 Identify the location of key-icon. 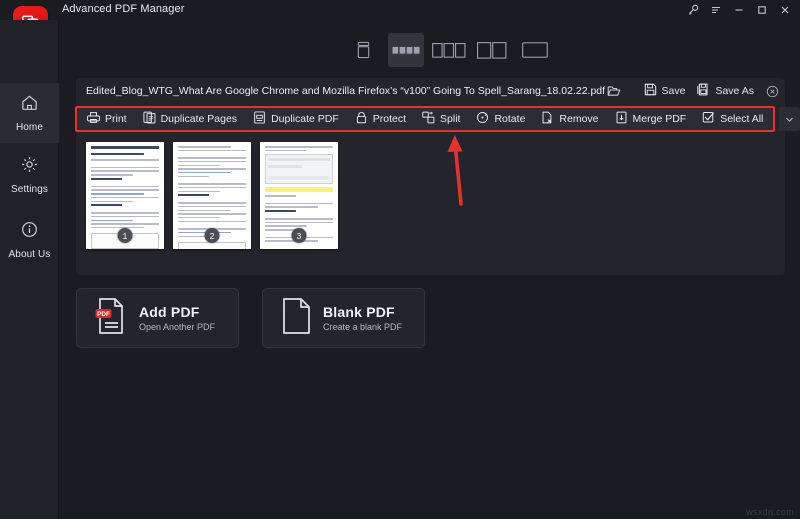
(692, 10).